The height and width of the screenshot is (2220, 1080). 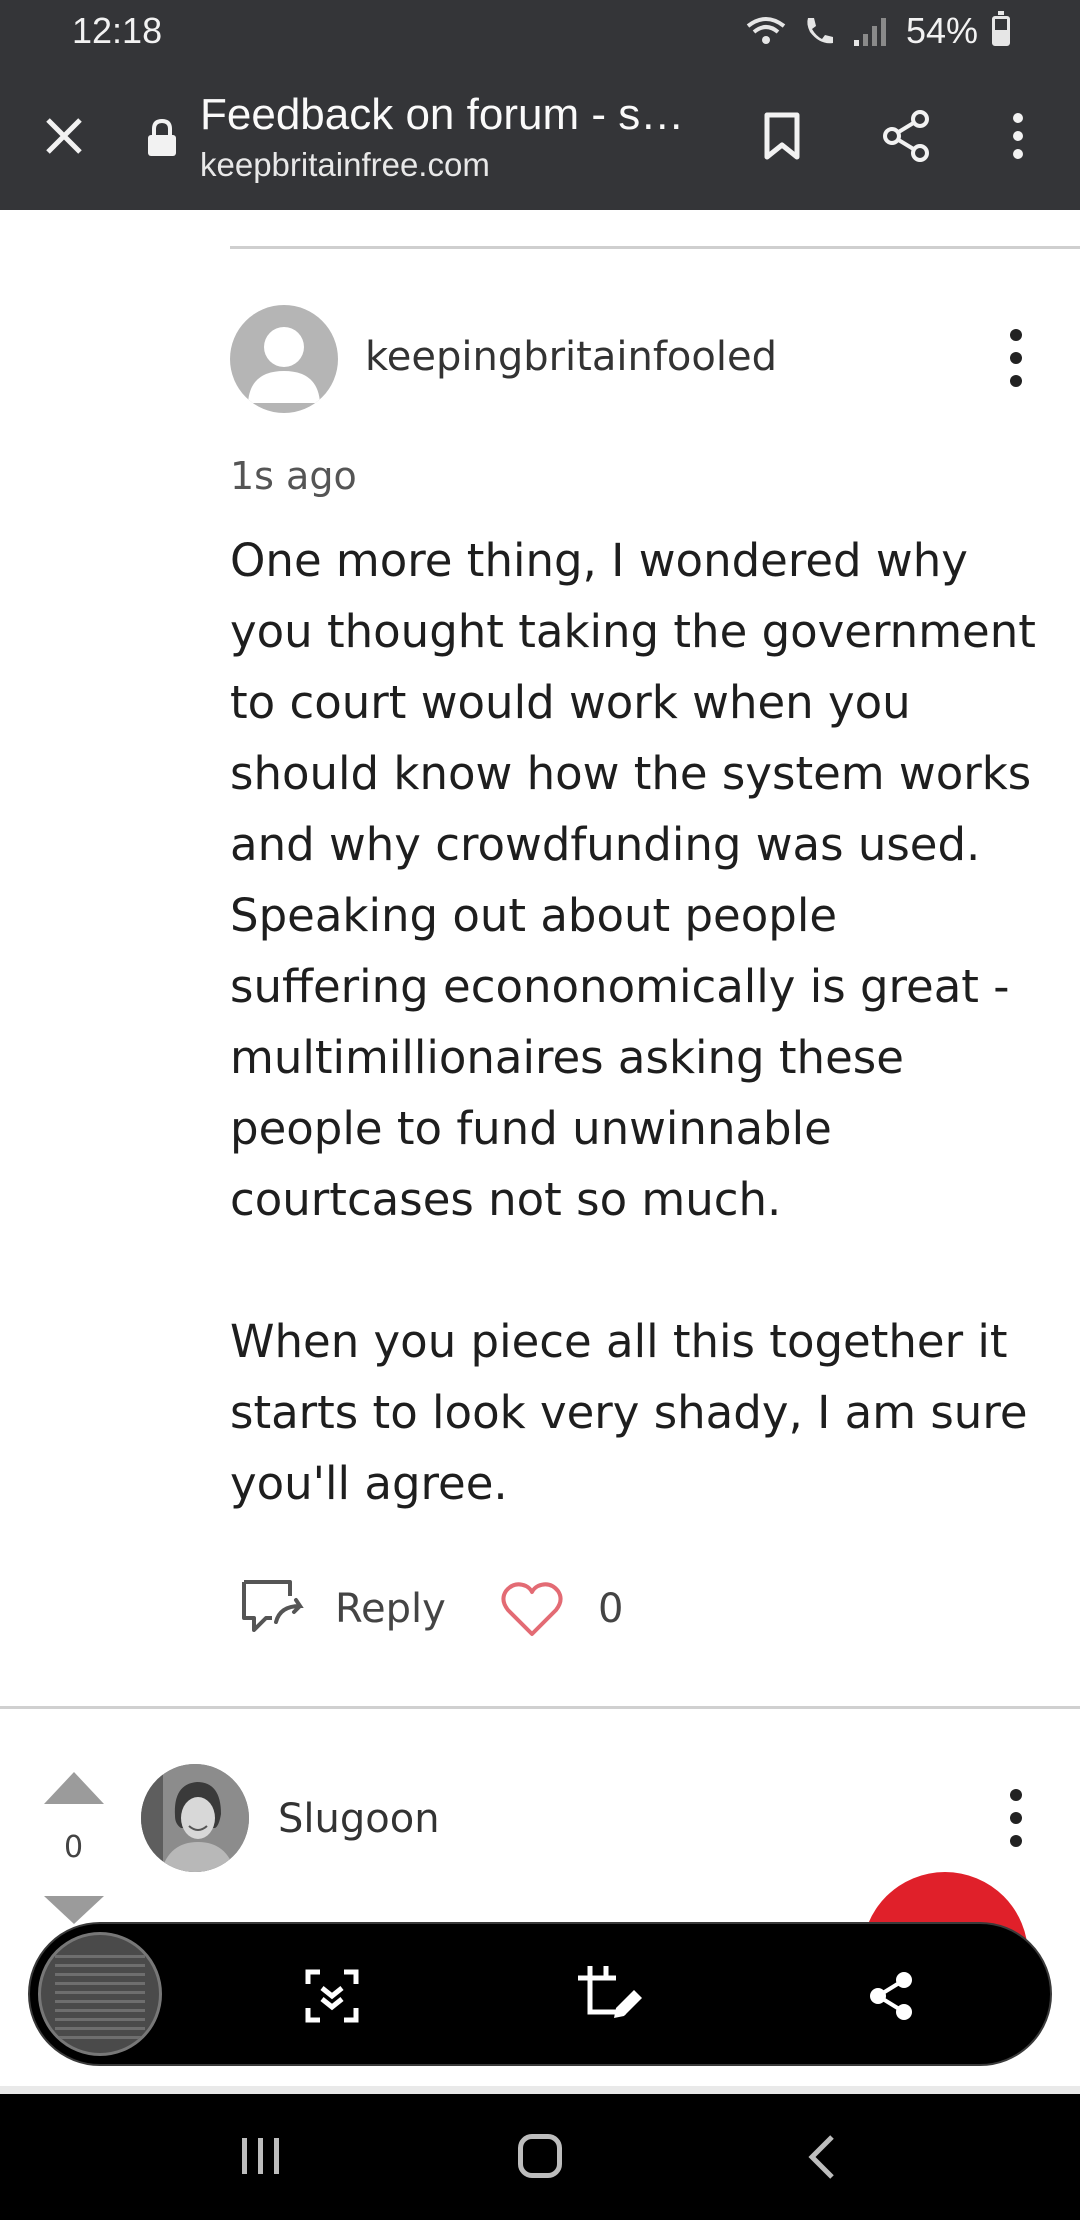 I want to click on battery-icon, so click(x=1001, y=28).